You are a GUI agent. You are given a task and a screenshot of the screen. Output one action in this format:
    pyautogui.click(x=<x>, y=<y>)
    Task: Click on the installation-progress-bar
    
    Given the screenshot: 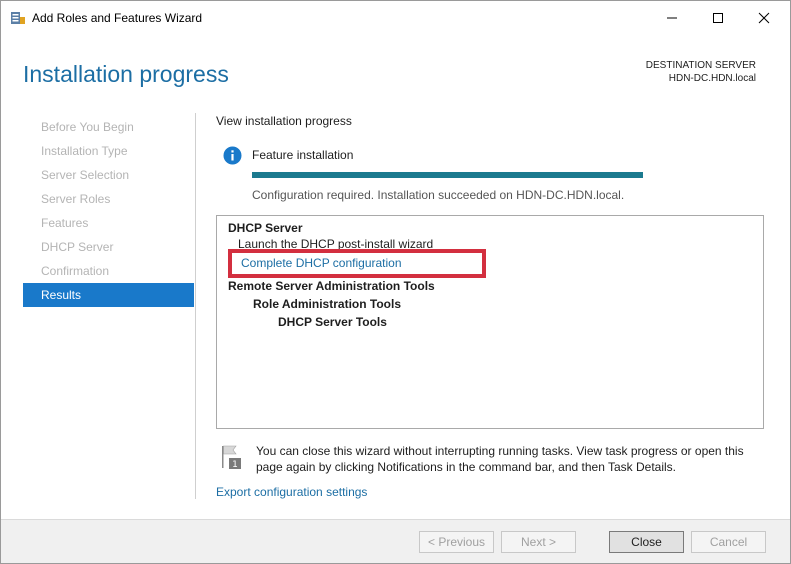 What is the action you would take?
    pyautogui.click(x=447, y=175)
    